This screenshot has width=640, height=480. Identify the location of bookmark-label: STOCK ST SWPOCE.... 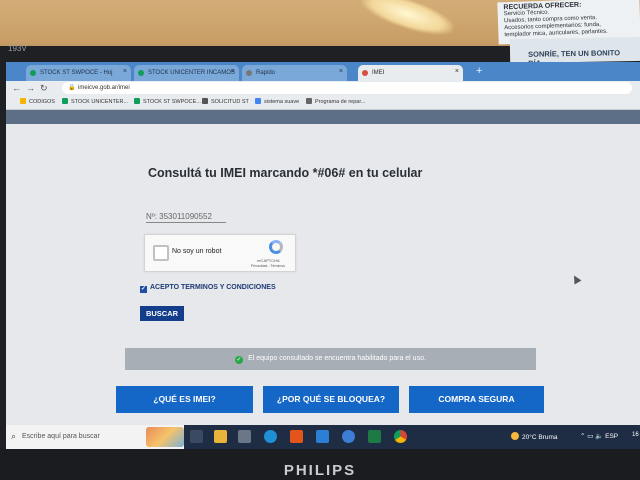
(172, 102).